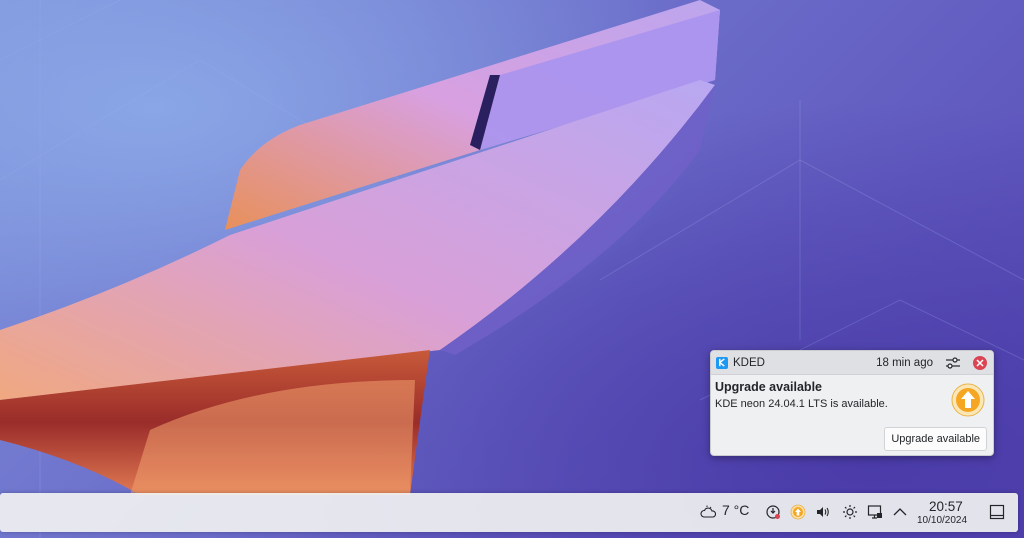  I want to click on update-icon, so click(798, 512).